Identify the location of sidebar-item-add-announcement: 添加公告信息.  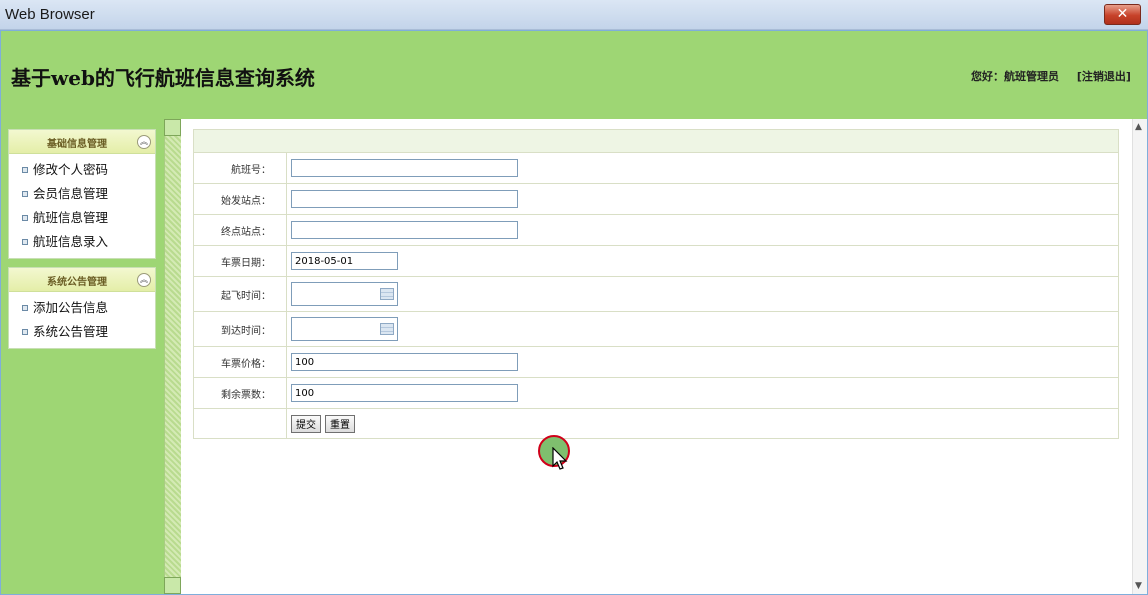
(82, 308).